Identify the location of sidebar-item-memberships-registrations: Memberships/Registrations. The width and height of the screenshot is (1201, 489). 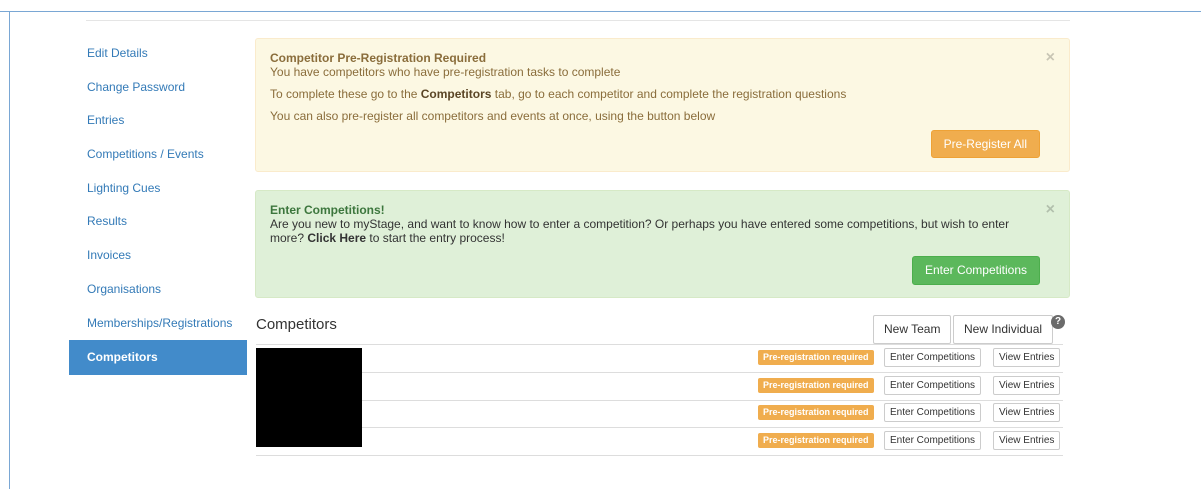
(158, 324).